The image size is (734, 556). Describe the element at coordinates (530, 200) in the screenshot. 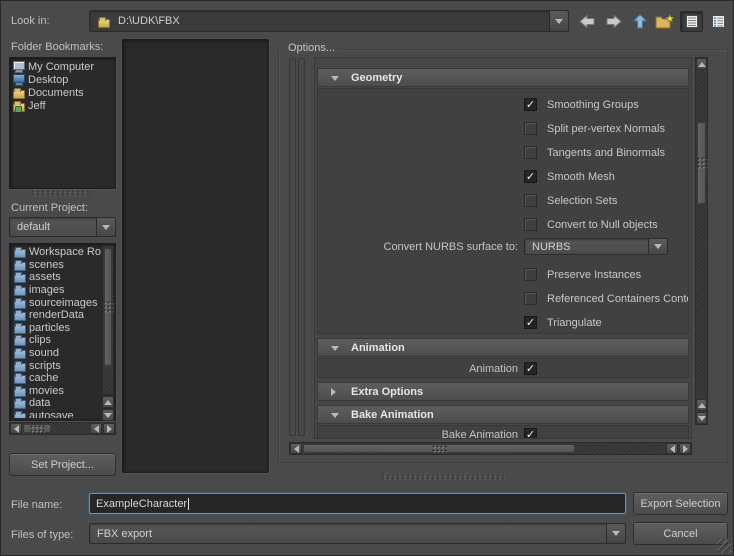

I see `selection-sets-checkbox` at that location.